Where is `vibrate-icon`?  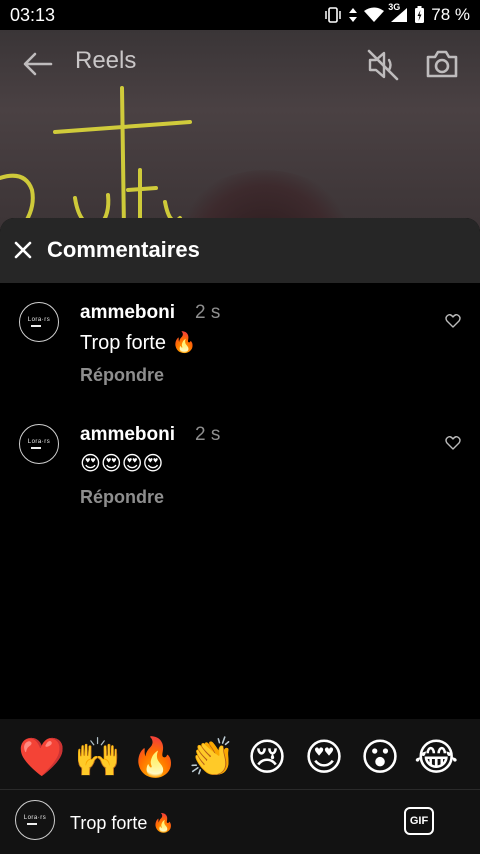
vibrate-icon is located at coordinates (333, 15).